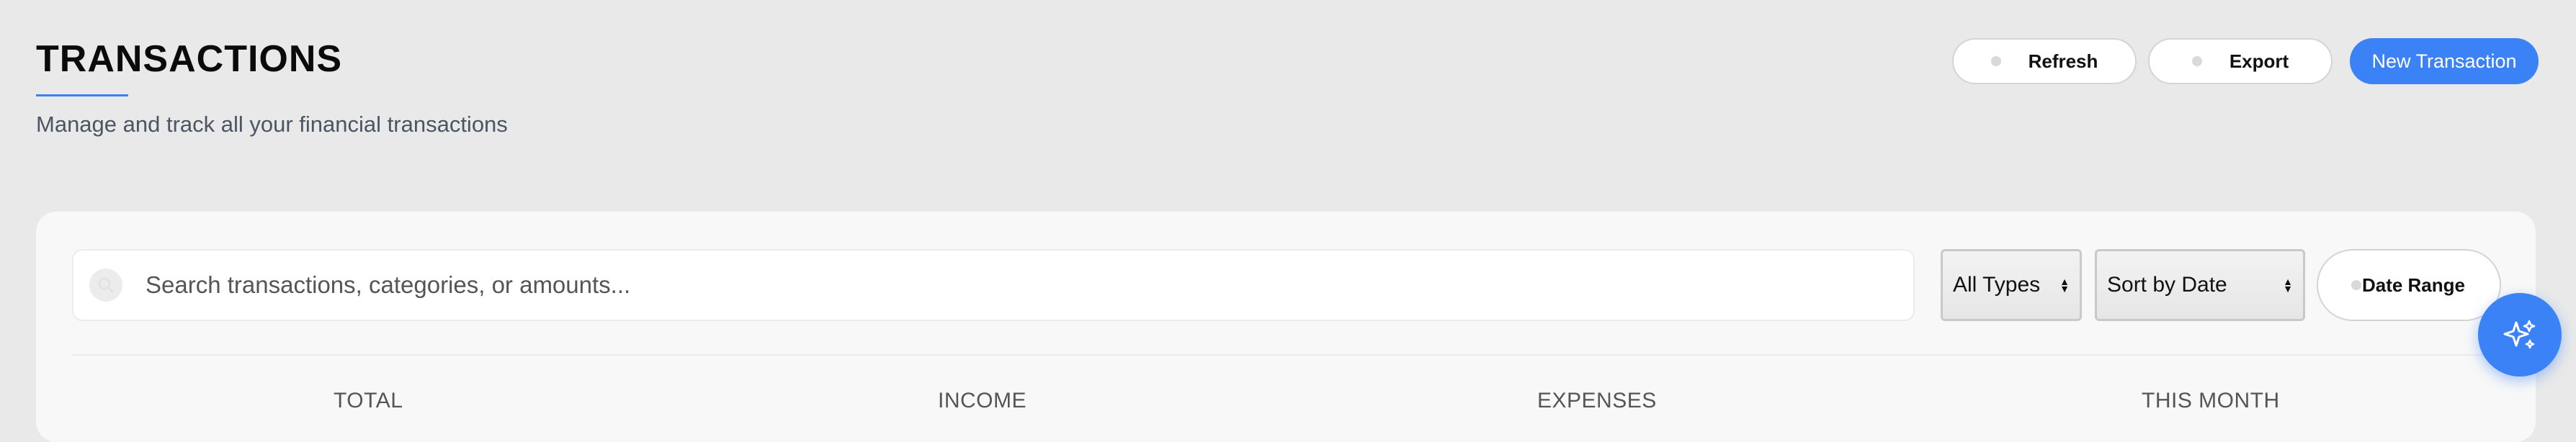 The width and height of the screenshot is (2576, 442). What do you see at coordinates (983, 400) in the screenshot?
I see `stat-label-income: INCOME` at bounding box center [983, 400].